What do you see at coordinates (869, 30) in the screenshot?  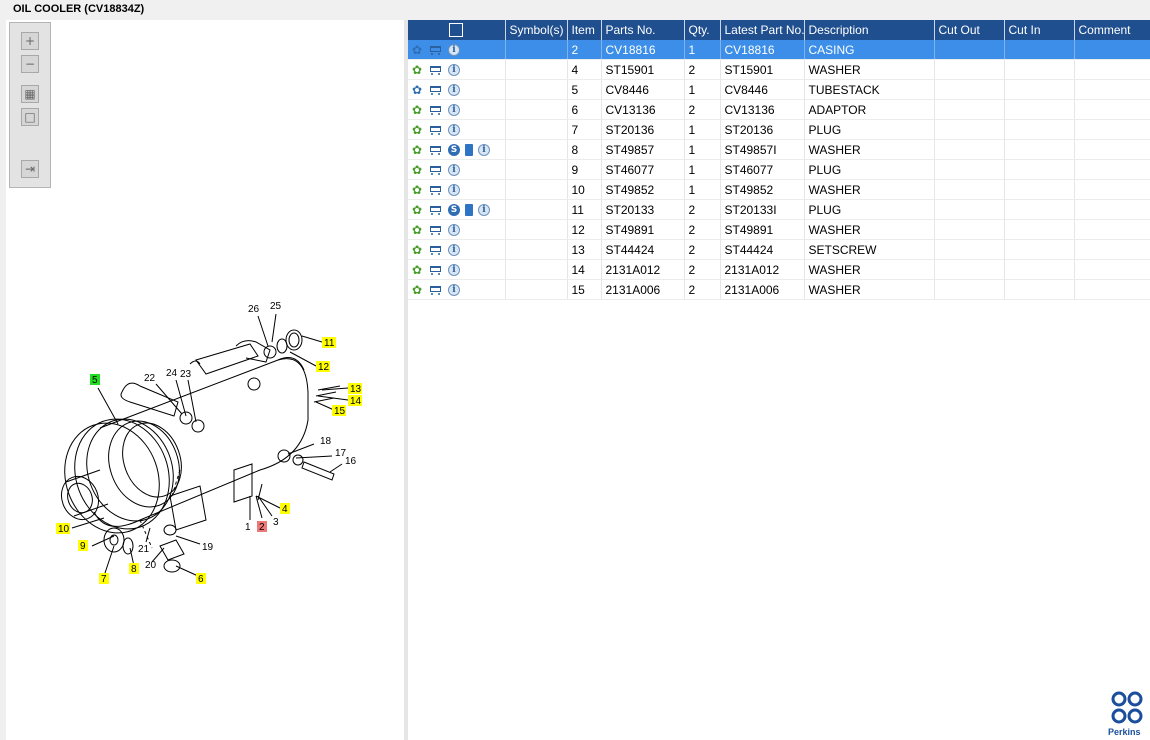 I see `col-description: Description` at bounding box center [869, 30].